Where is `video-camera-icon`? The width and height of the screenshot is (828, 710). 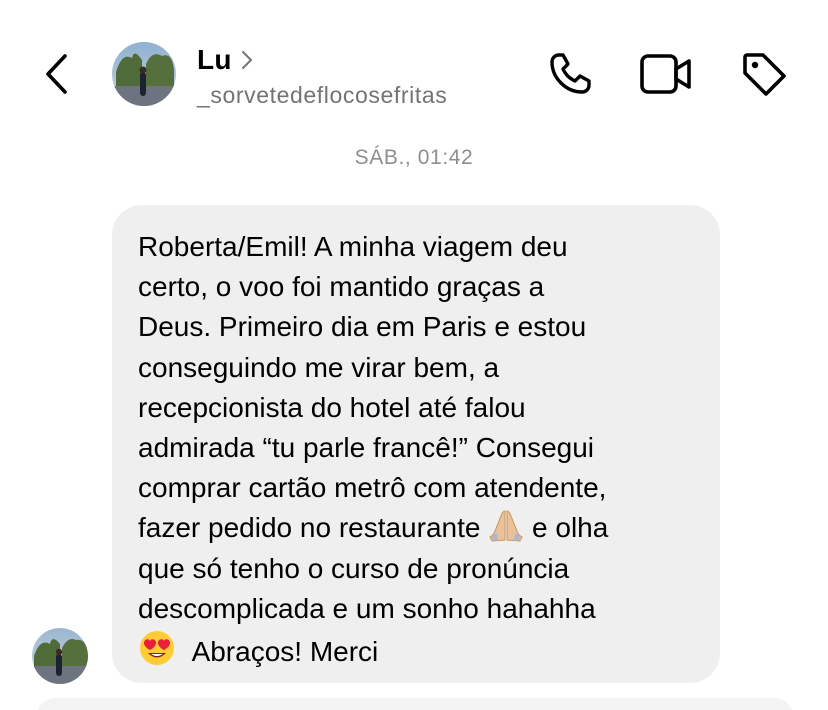 video-camera-icon is located at coordinates (665, 74).